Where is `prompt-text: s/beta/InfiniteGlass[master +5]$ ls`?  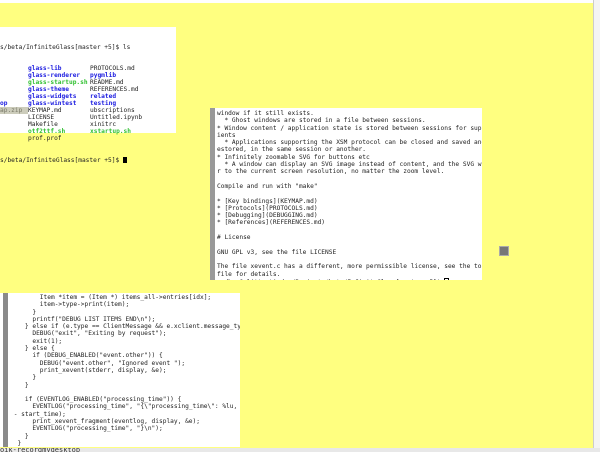 prompt-text: s/beta/InfiniteGlass[master +5]$ ls is located at coordinates (65, 47).